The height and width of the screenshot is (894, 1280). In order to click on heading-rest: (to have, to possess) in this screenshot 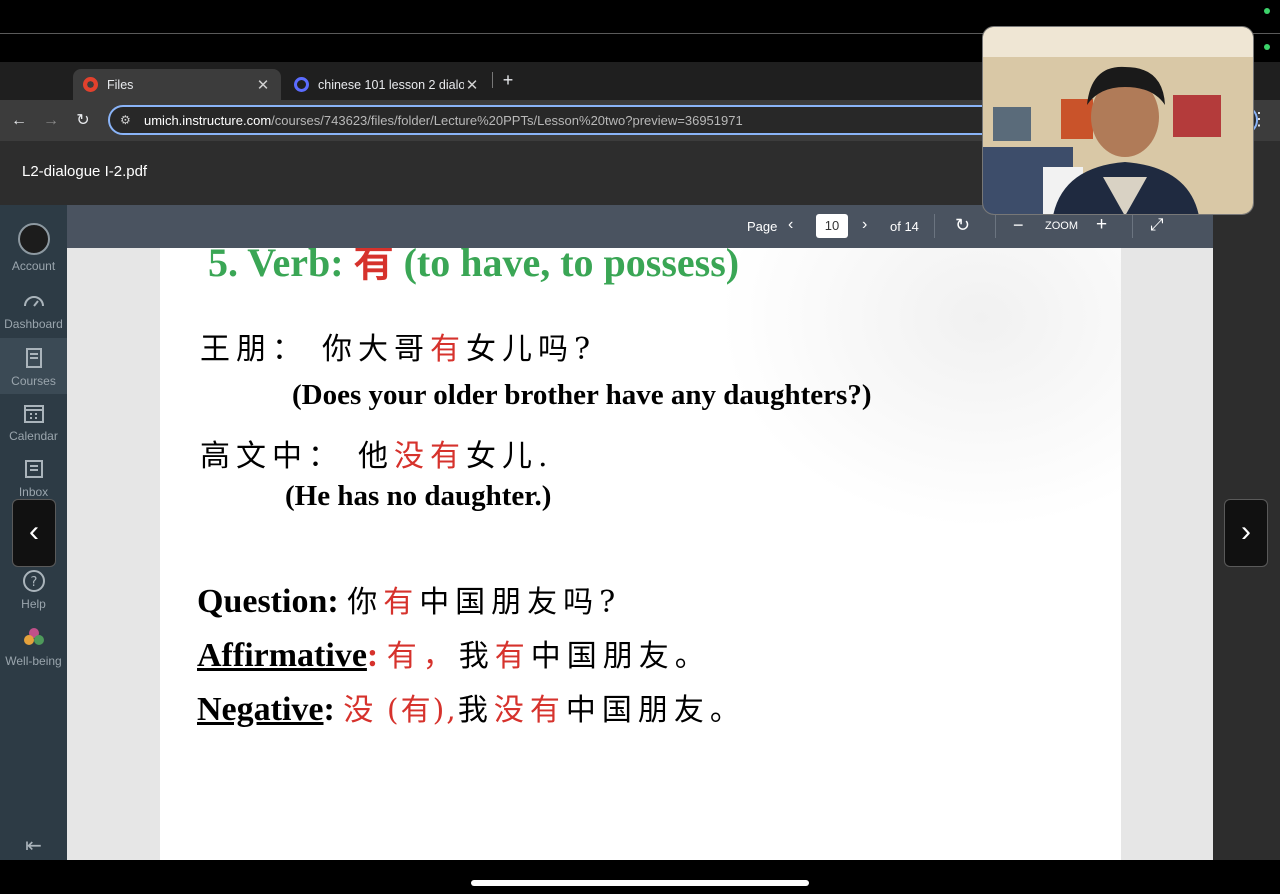, I will do `click(566, 266)`.